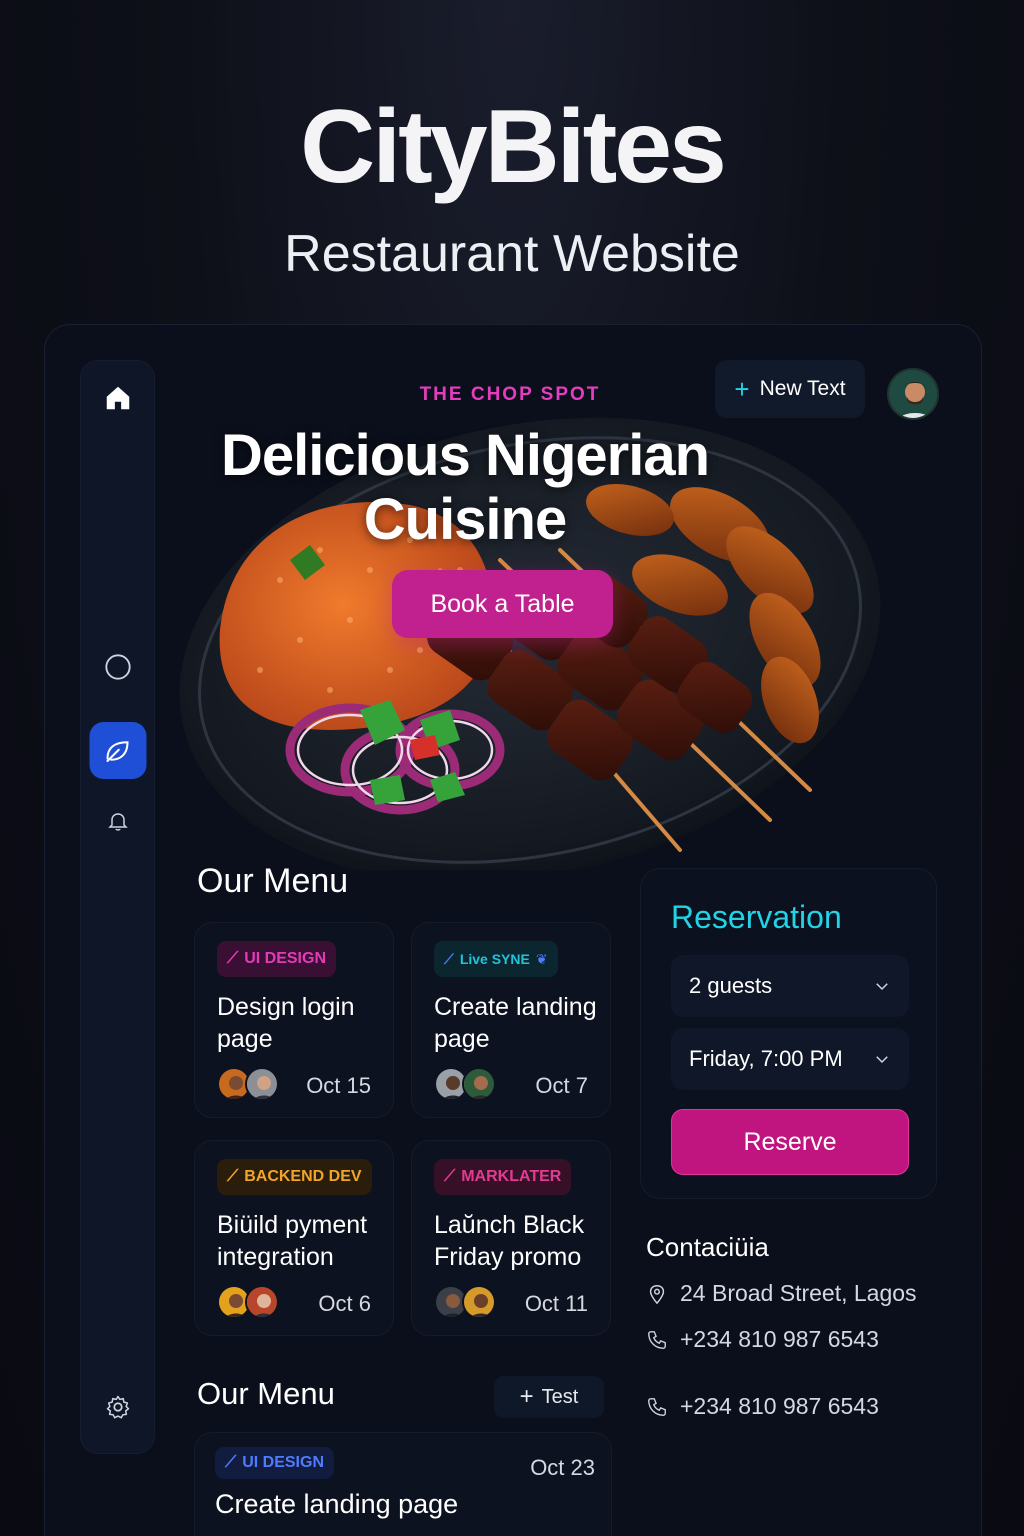 Image resolution: width=1024 pixels, height=1536 pixels. I want to click on menu-section-title: Our Menu, so click(273, 881).